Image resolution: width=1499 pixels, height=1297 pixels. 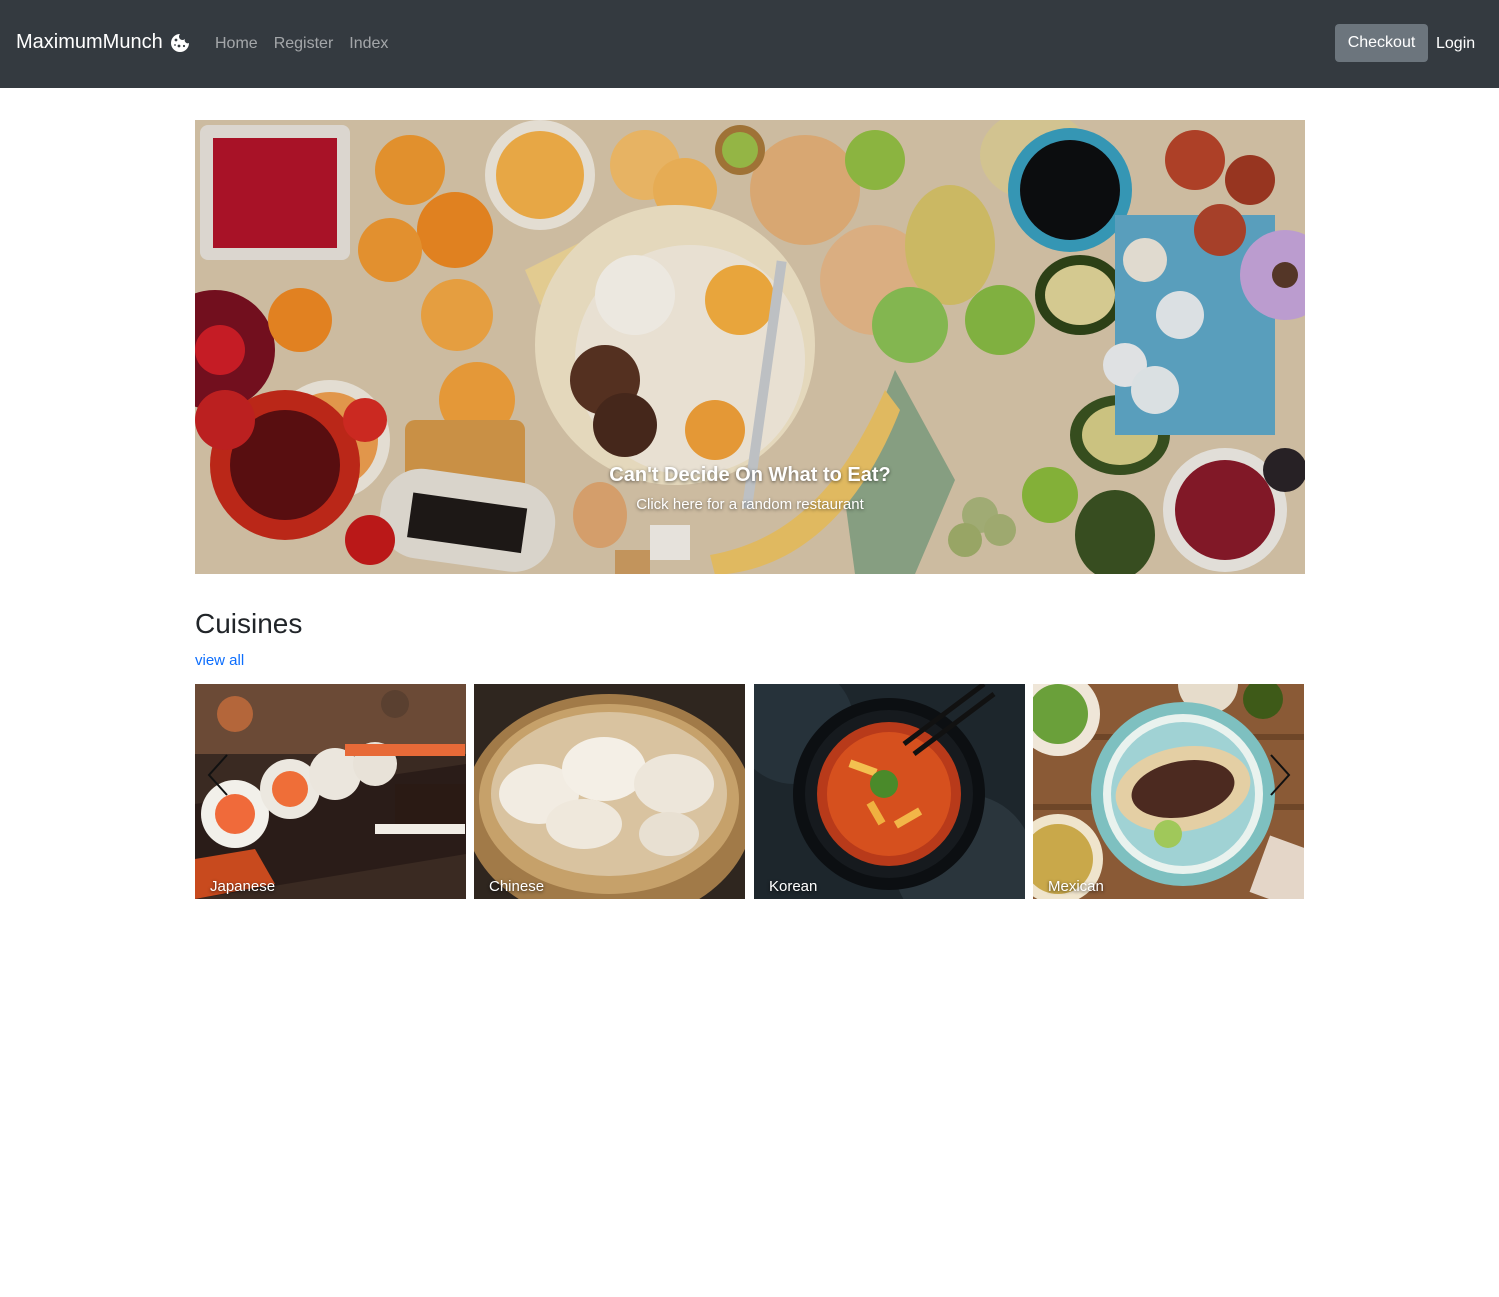 I want to click on cuisine-label-mexican: Mexican, so click(x=1076, y=886).